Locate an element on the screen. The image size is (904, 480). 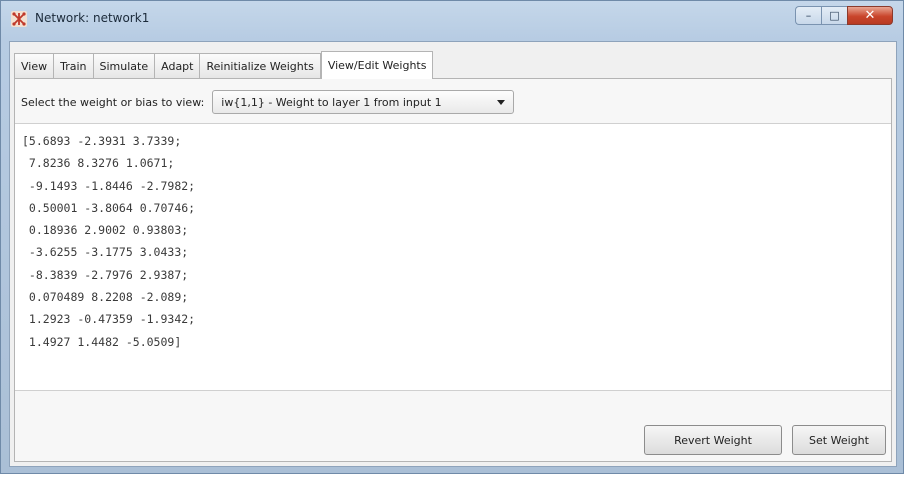
weight-selector-dropdown: iw{1,1} - Weight to layer 1 from input 1 is located at coordinates (363, 102).